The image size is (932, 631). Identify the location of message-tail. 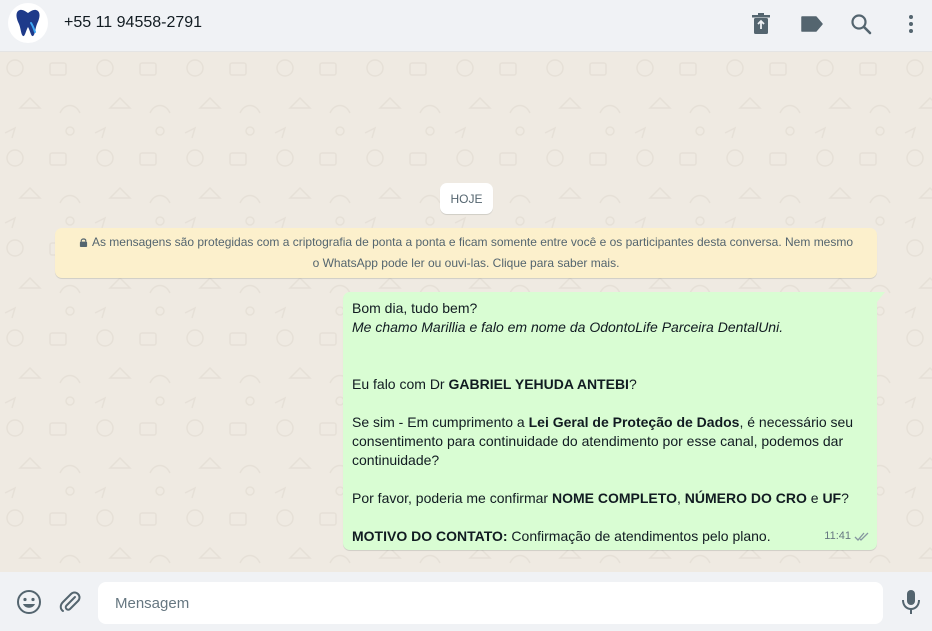
(881, 297).